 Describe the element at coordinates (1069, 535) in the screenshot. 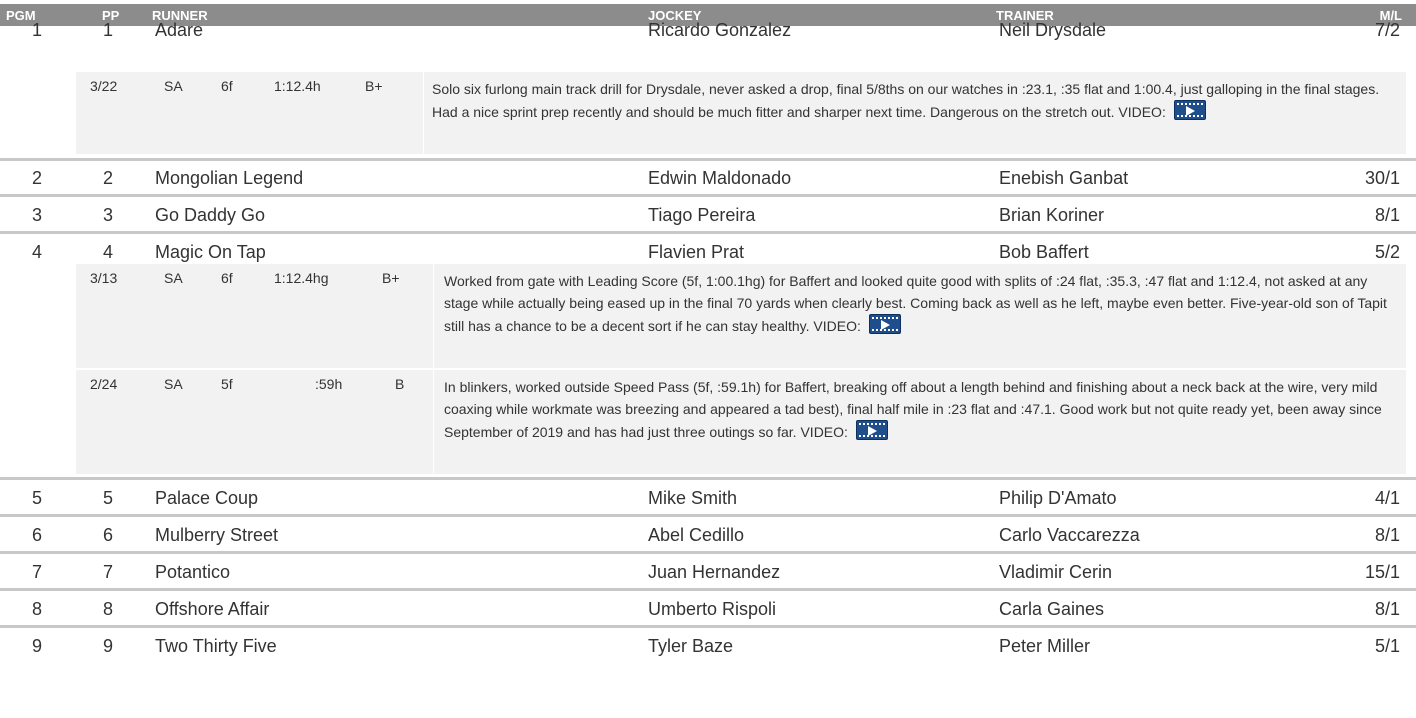

I see `trainer-name: Carlo Vaccarezza` at that location.